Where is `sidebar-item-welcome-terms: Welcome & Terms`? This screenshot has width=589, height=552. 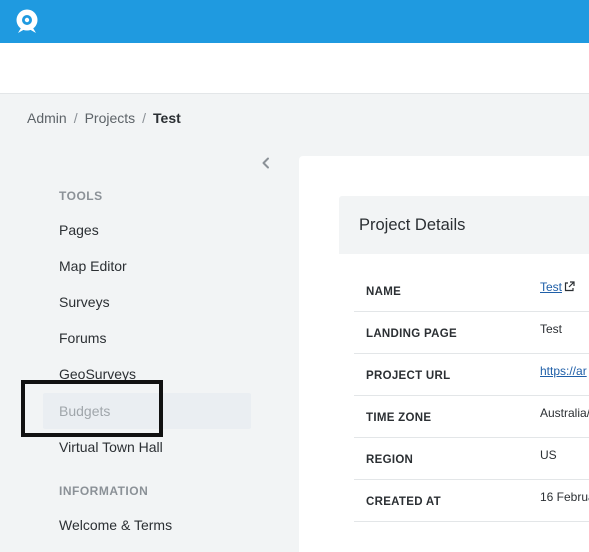
sidebar-item-welcome-terms: Welcome & Terms is located at coordinates (115, 525).